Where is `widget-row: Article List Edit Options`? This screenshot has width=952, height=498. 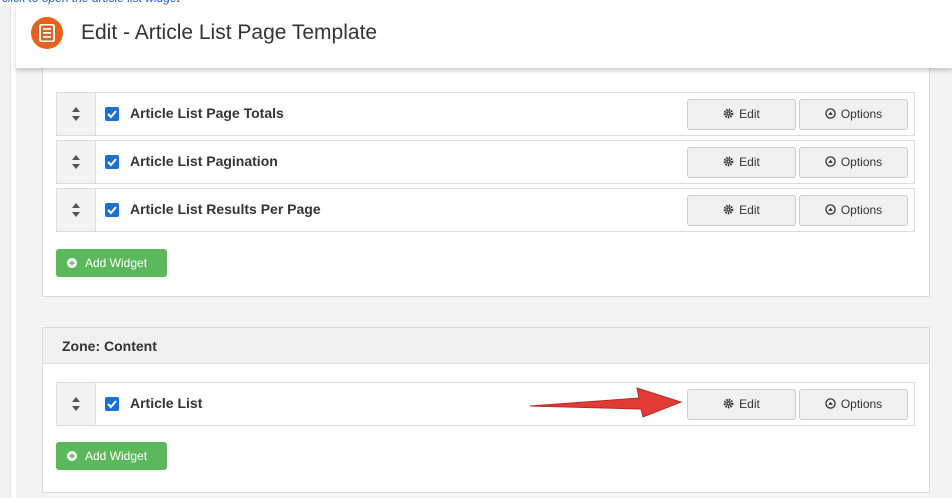
widget-row: Article List Edit Options is located at coordinates (485, 404).